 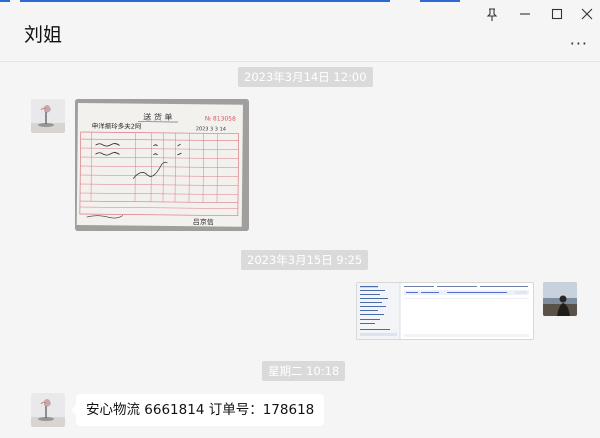 What do you see at coordinates (300, 1) in the screenshot?
I see `window-top-accent` at bounding box center [300, 1].